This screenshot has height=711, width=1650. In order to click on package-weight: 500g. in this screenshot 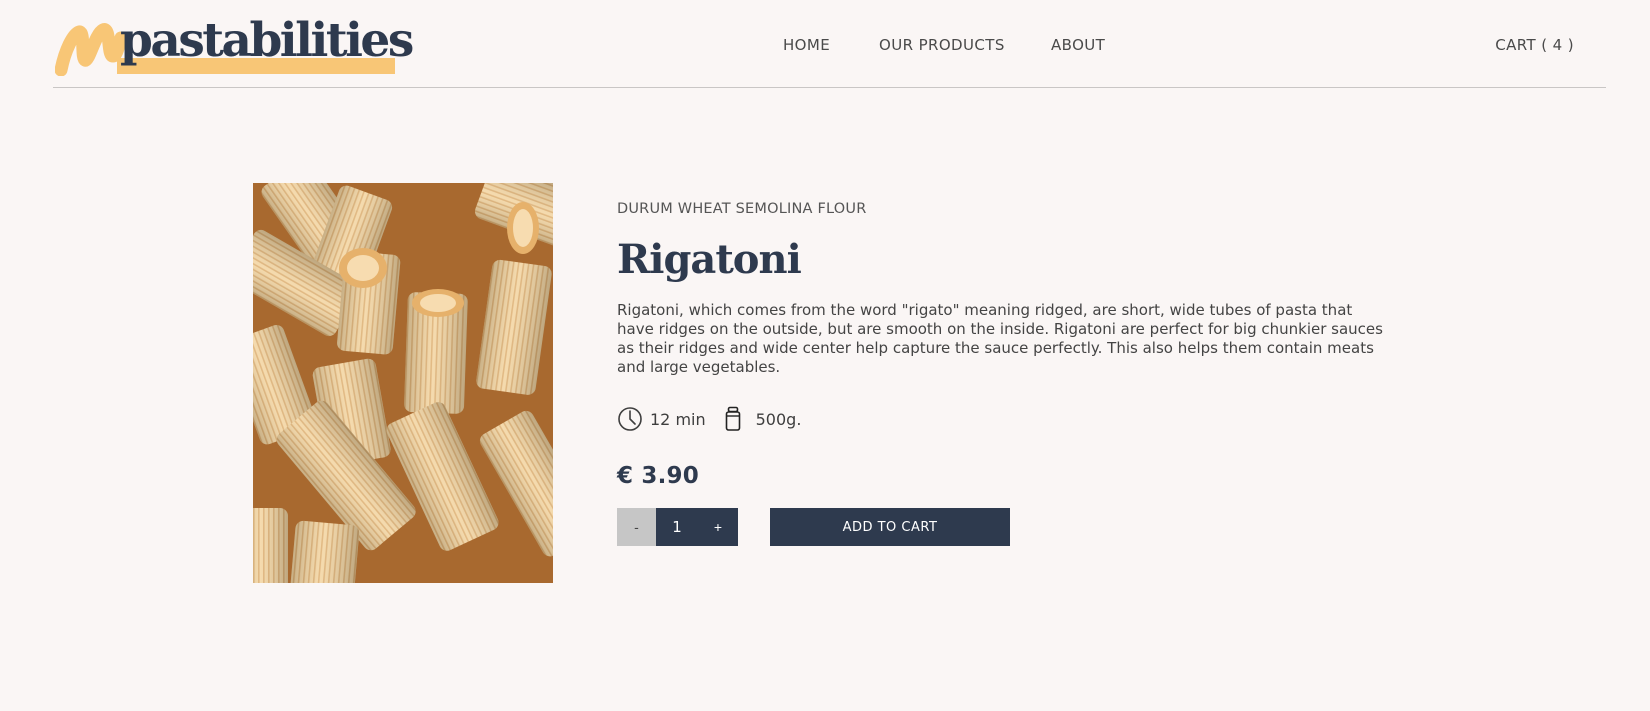, I will do `click(778, 419)`.